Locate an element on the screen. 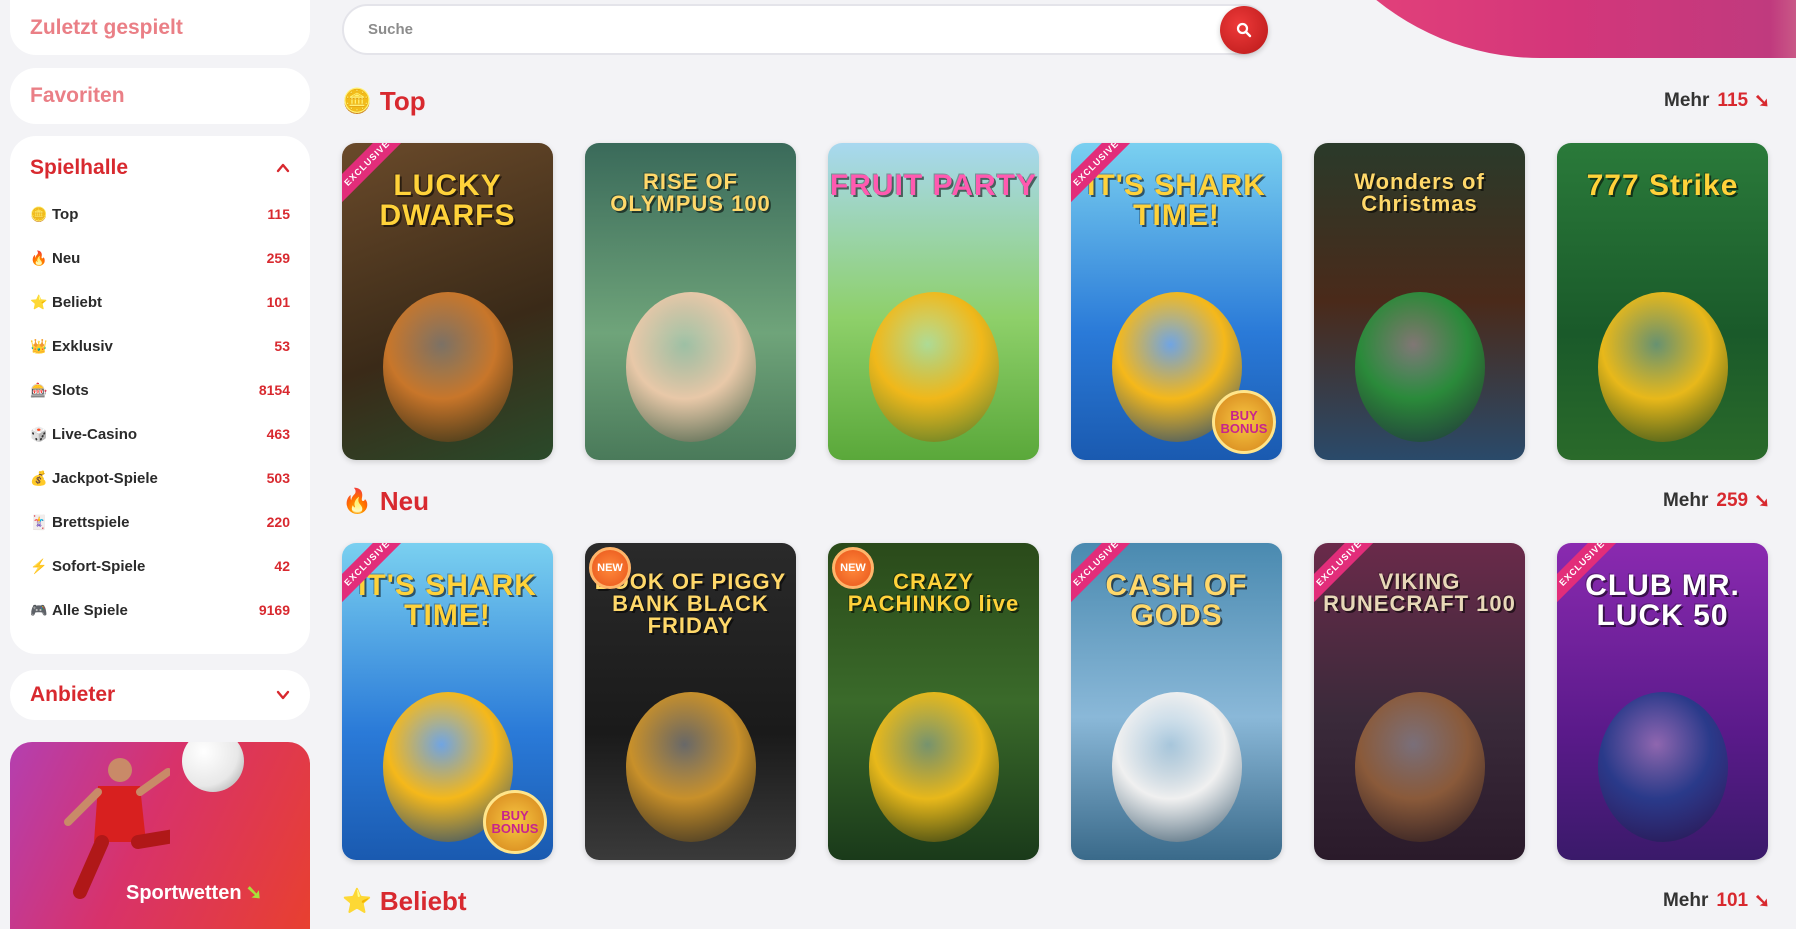  sidebar-item-top: 🪙 Top 115 is located at coordinates (160, 214).